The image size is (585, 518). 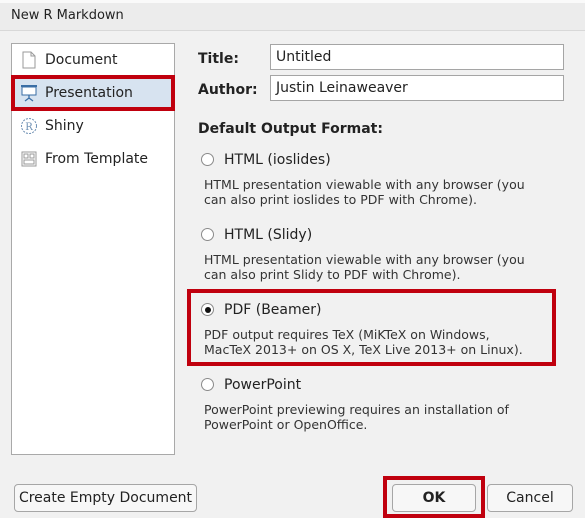 I want to click on cancel-button: Cancel, so click(x=530, y=498).